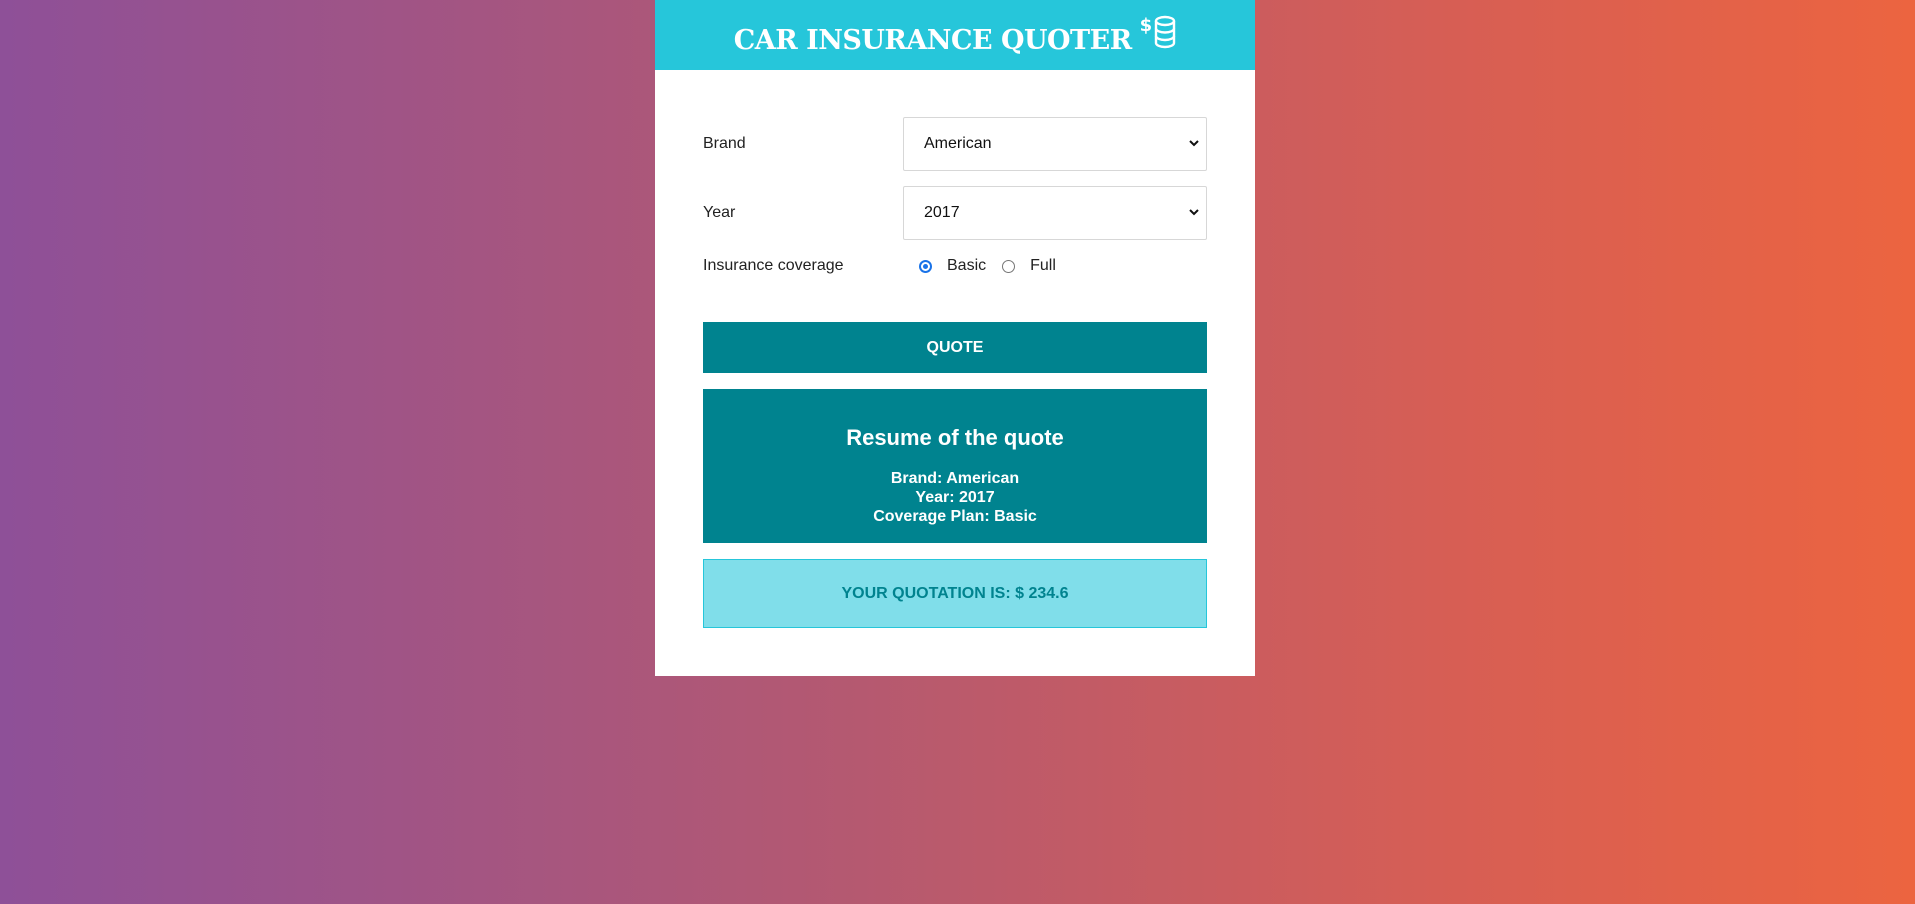  I want to click on header: CAR INSURANCE QUOTER $, so click(955, 35).